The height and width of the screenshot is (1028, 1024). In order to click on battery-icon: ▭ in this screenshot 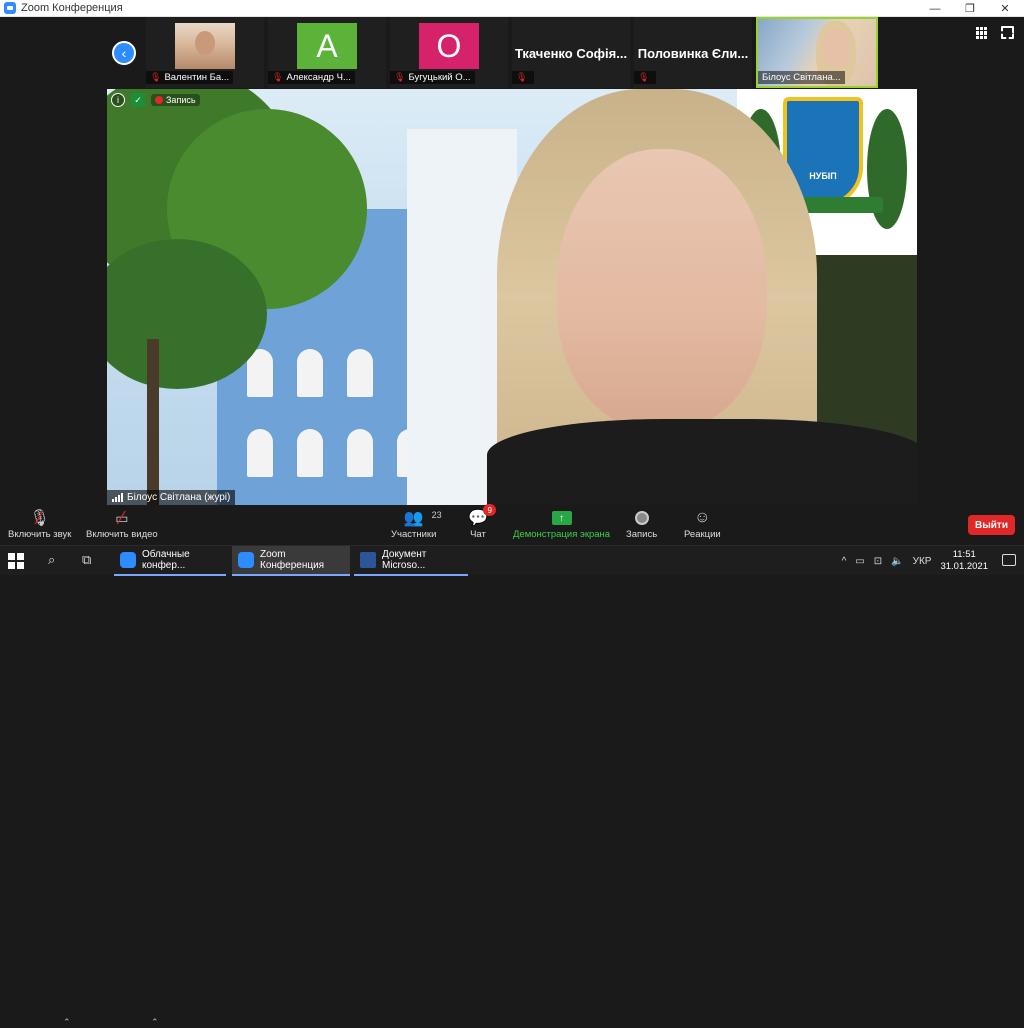, I will do `click(859, 561)`.